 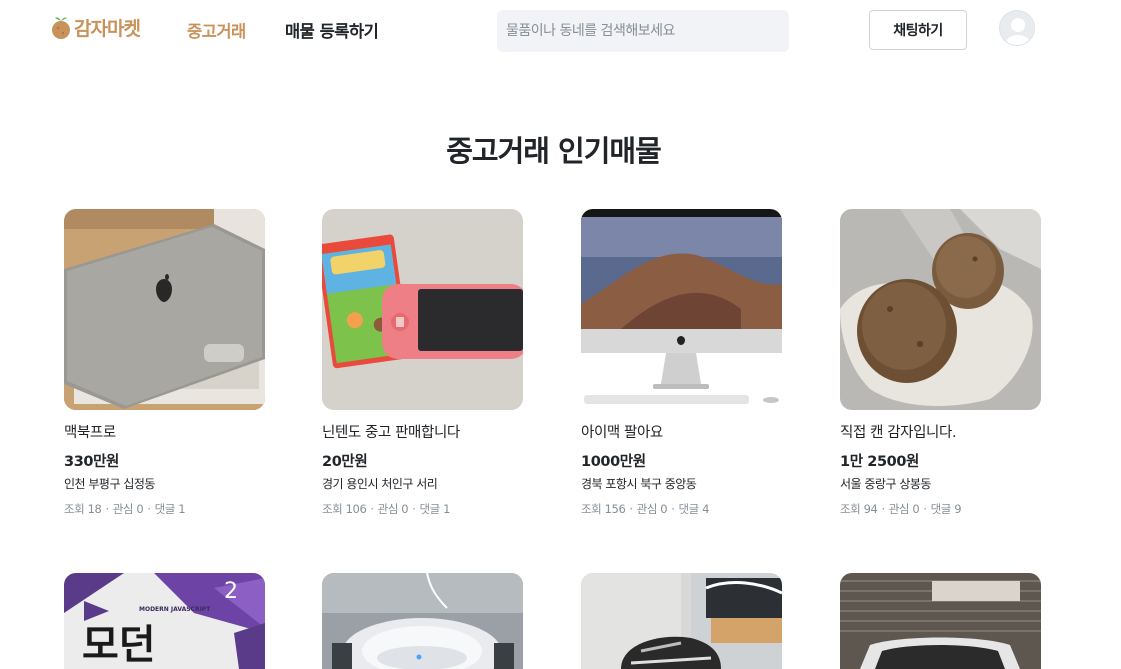 I want to click on avatar, so click(x=1017, y=28).